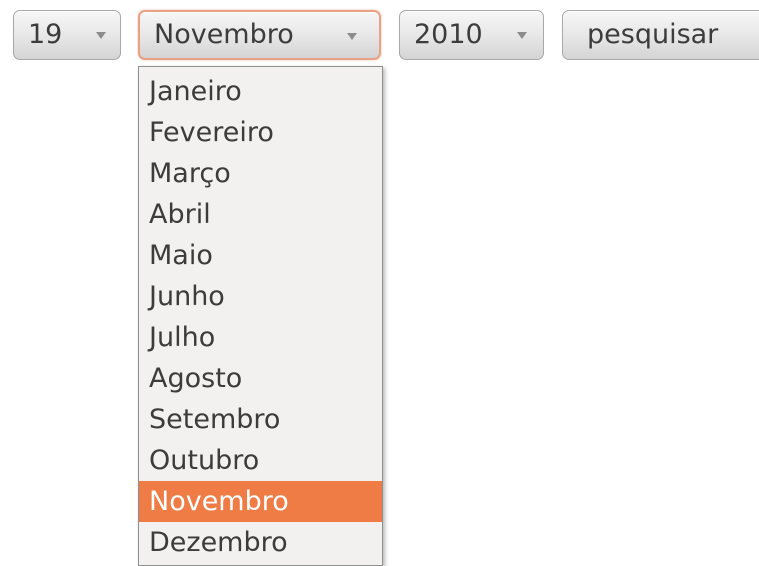 This screenshot has width=759, height=566. I want to click on month-option-maio: Maio, so click(260, 255).